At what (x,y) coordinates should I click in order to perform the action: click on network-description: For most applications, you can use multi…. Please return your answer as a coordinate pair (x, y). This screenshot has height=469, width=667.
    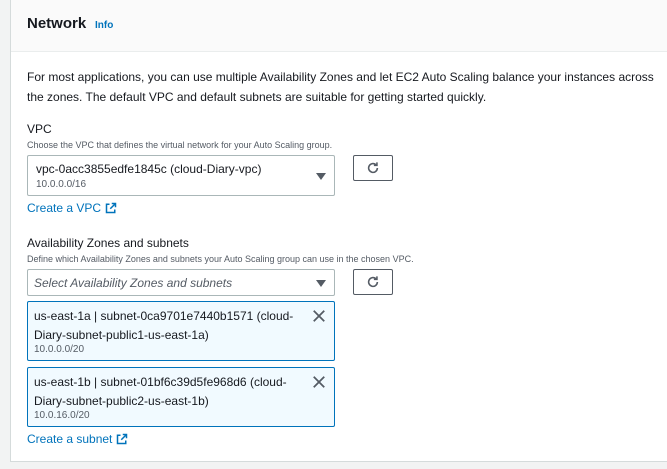
    Looking at the image, I should click on (340, 87).